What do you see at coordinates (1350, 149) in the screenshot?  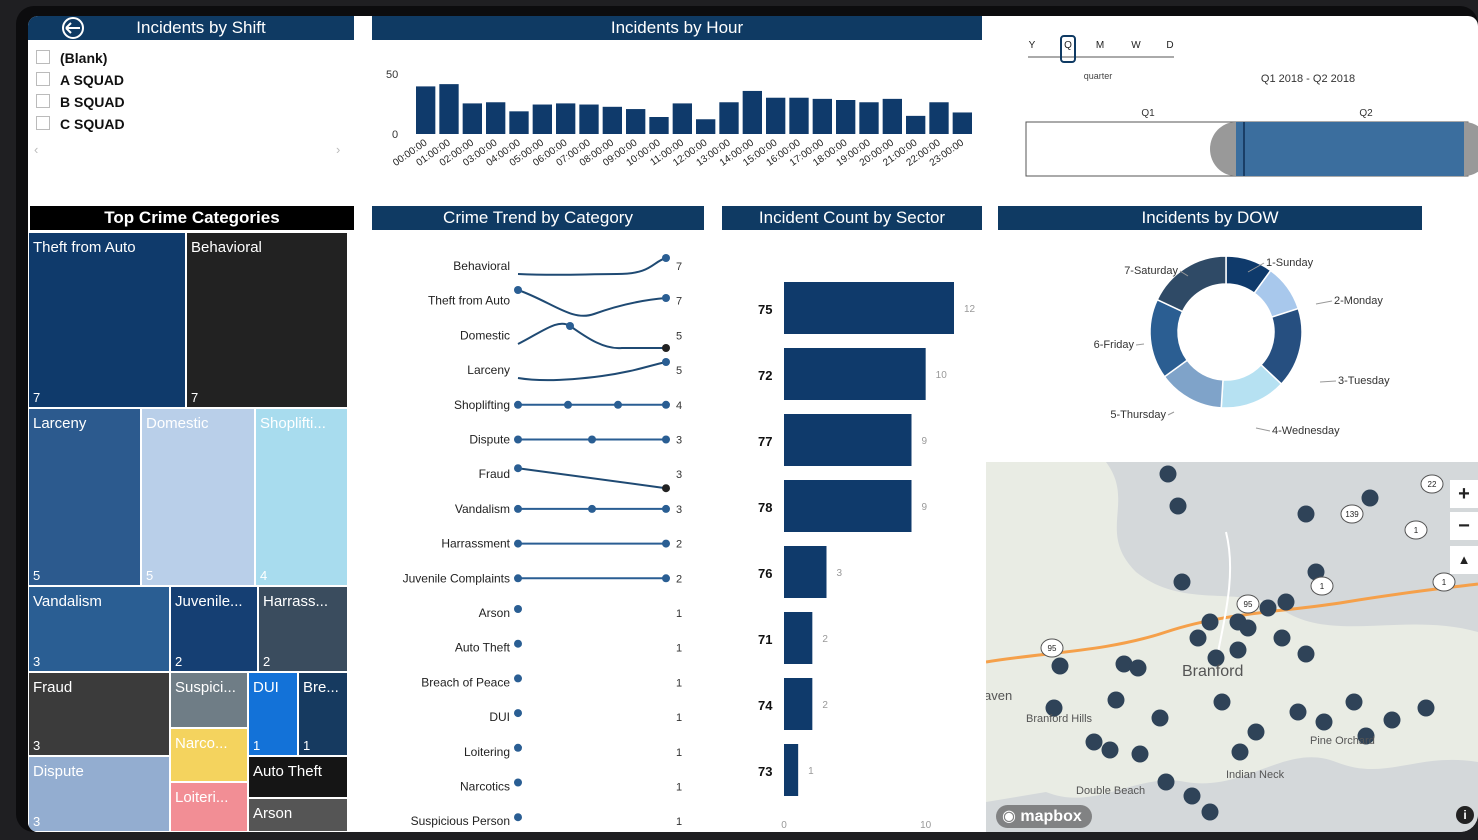 I see `timeline-selection` at bounding box center [1350, 149].